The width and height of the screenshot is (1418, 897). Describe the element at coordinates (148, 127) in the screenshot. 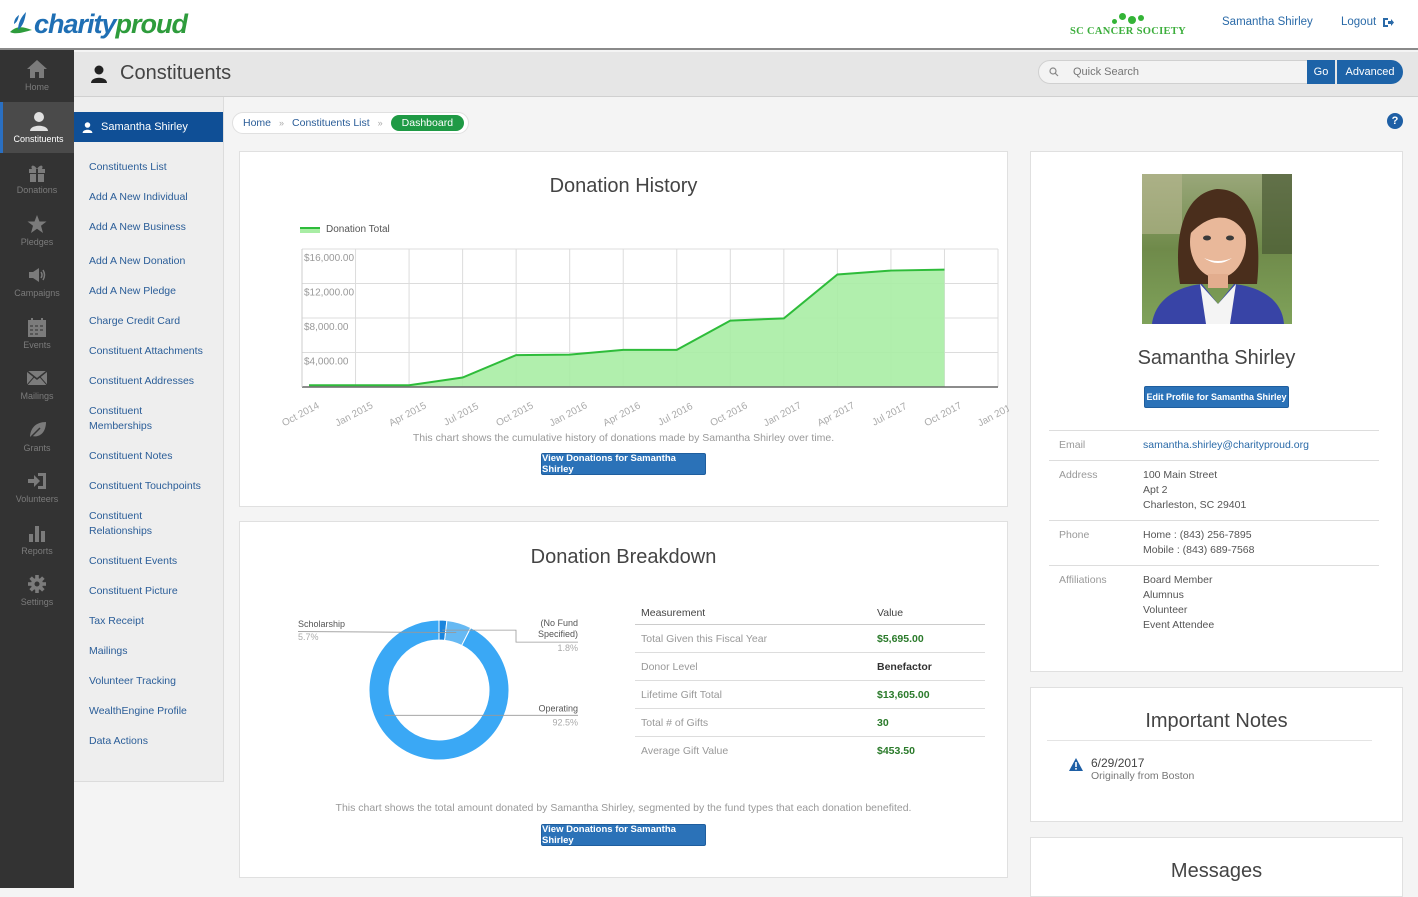

I see `constituent-name-header: Samantha Shirley` at that location.